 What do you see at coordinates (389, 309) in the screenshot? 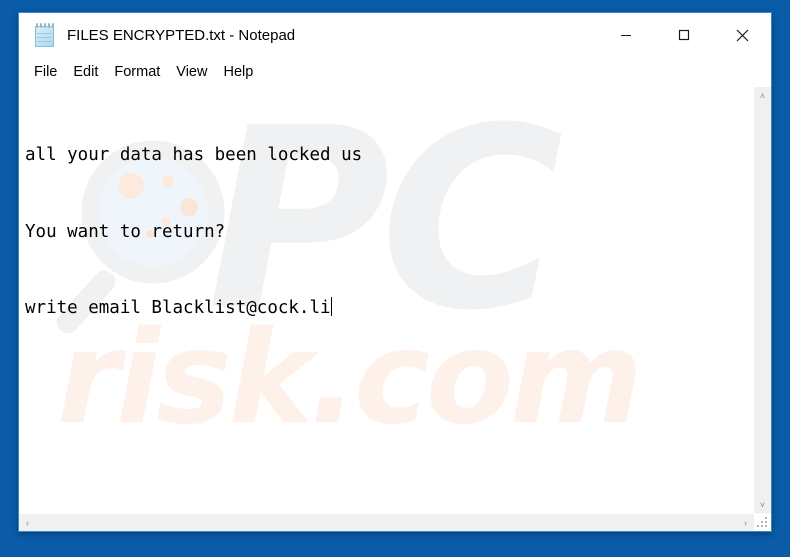
I see `text-line-3-wrapper: write email Blacklist@cock.li` at bounding box center [389, 309].